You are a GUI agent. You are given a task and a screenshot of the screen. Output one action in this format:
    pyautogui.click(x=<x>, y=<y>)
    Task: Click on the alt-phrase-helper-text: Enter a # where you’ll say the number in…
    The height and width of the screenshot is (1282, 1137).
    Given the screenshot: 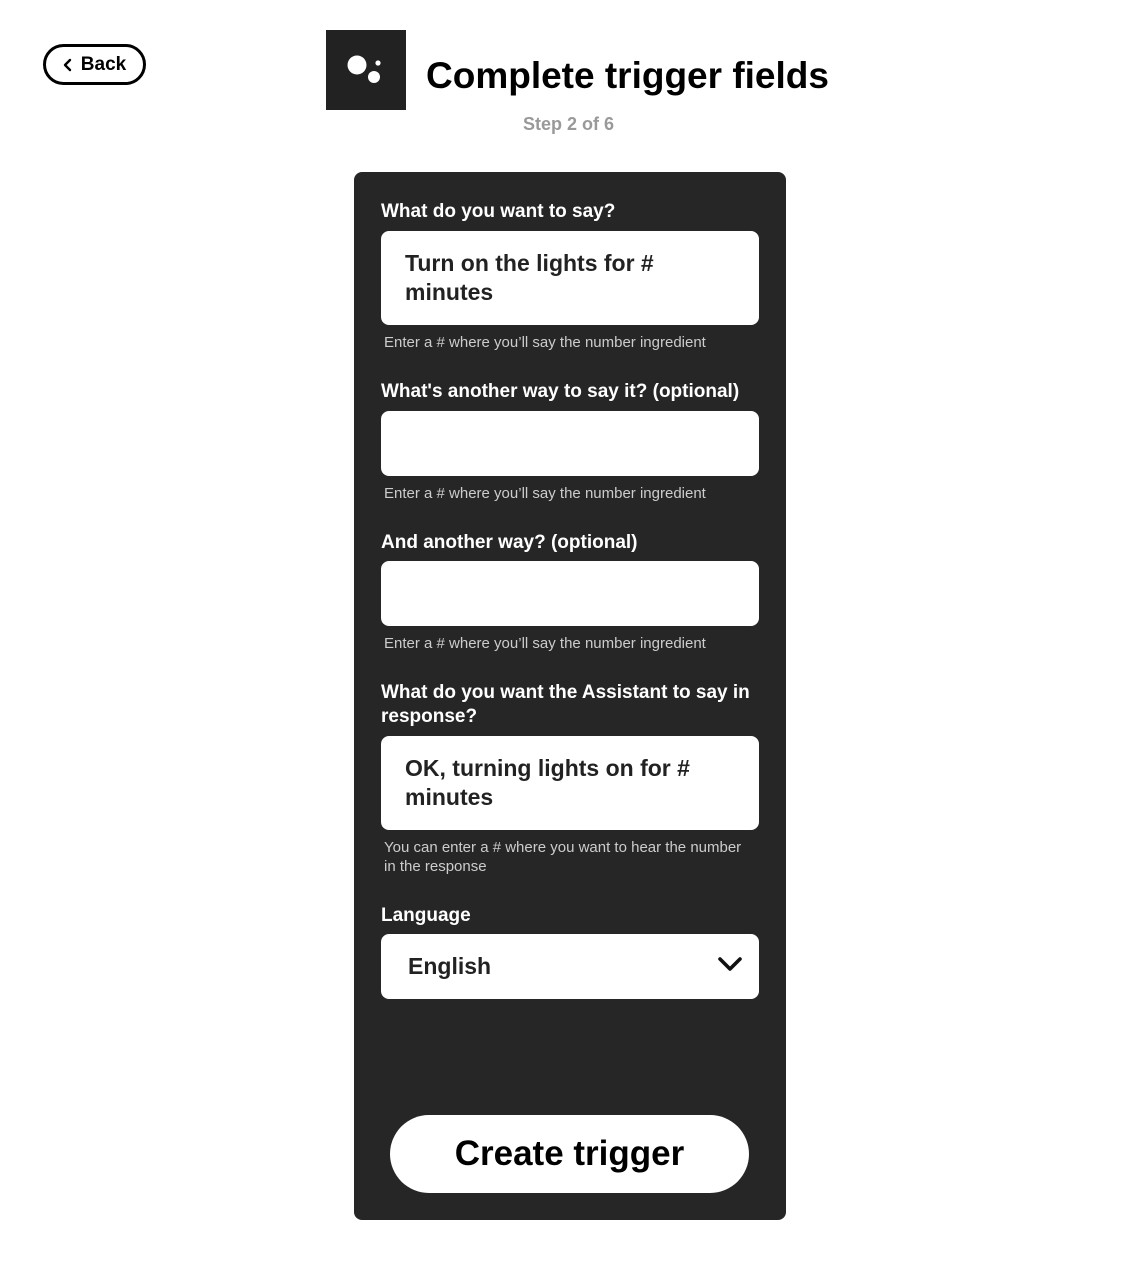 What is the action you would take?
    pyautogui.click(x=545, y=493)
    